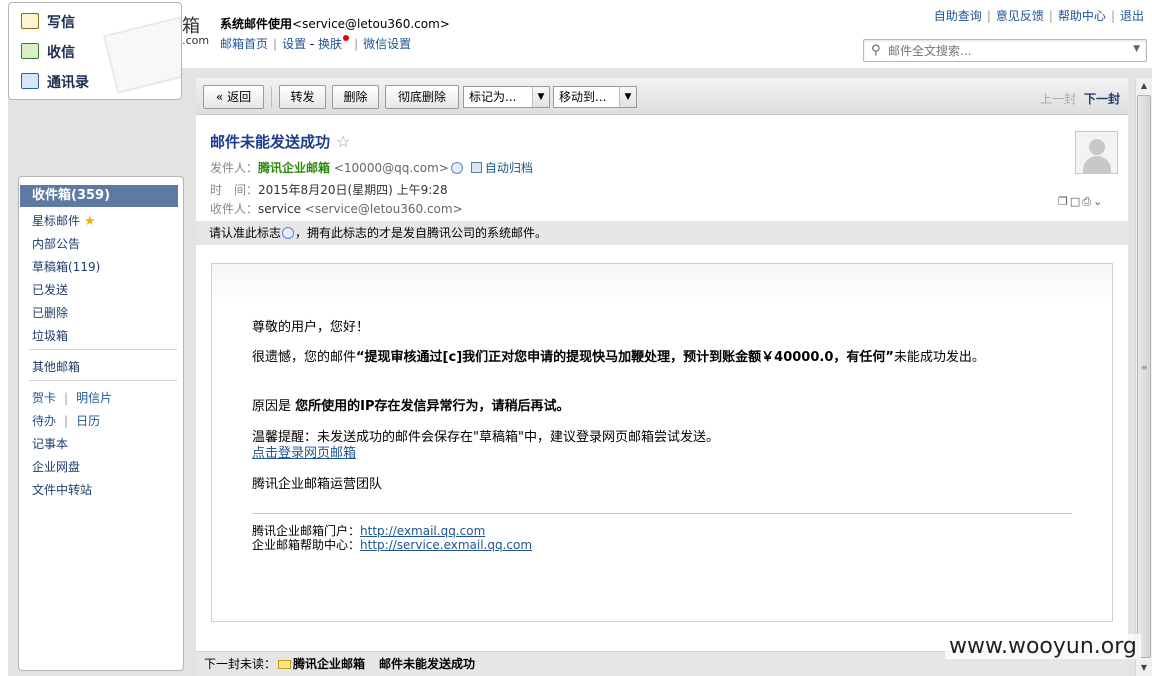 The height and width of the screenshot is (676, 1152). What do you see at coordinates (56, 366) in the screenshot?
I see `folder-other: 其他邮箱` at bounding box center [56, 366].